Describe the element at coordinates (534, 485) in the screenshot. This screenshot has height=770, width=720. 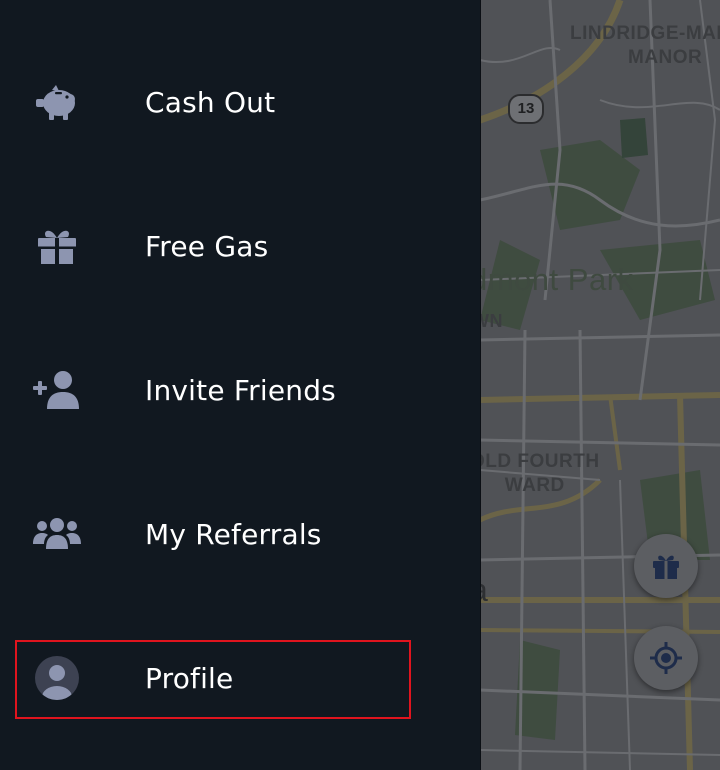
I see `map-label-old-fourth-line2: WARD` at that location.